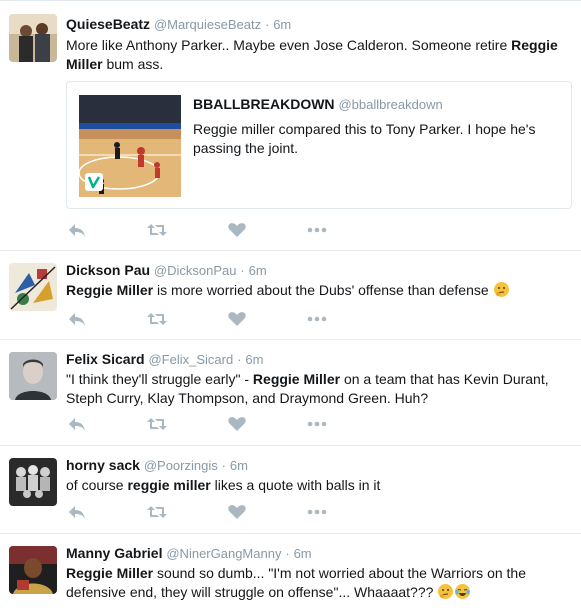 This screenshot has height=610, width=581. I want to click on user-handle: @MarquieseBeatz, so click(207, 24).